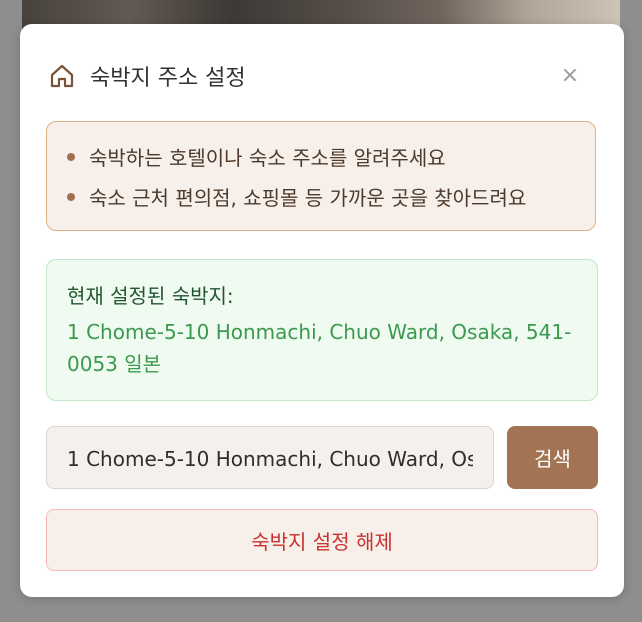 This screenshot has height=622, width=642. Describe the element at coordinates (62, 76) in the screenshot. I see `home-icon` at that location.